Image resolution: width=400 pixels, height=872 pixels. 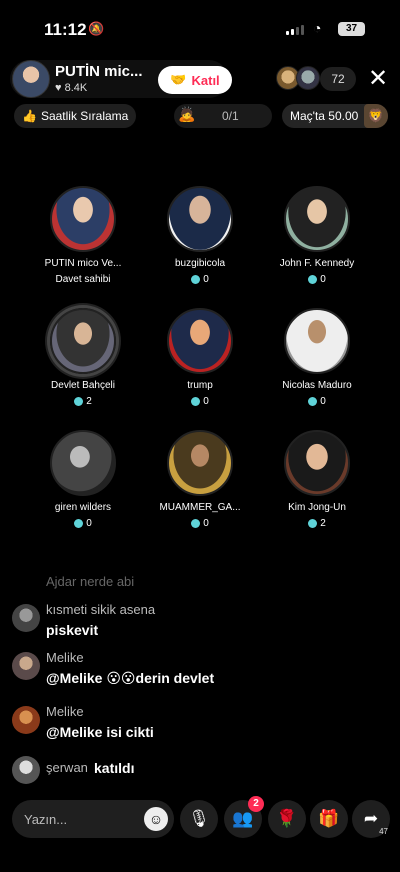 I want to click on guest-name: Nicolas Maduro, so click(x=317, y=385).